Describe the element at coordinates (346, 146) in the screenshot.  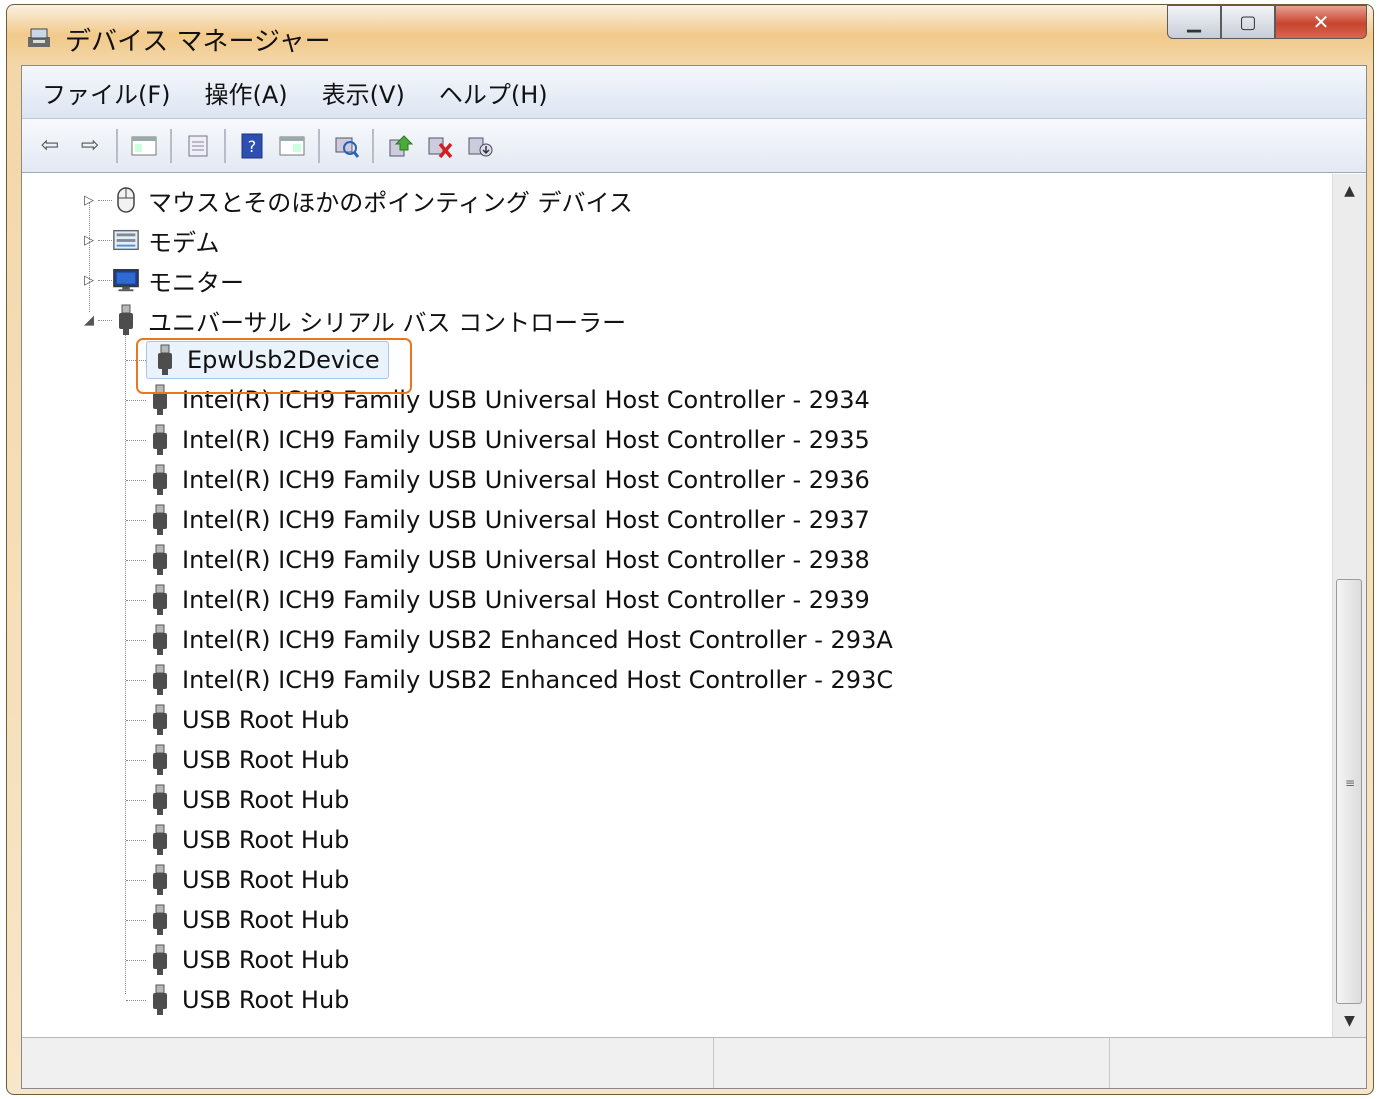
I see `scan-hardware-icon` at that location.